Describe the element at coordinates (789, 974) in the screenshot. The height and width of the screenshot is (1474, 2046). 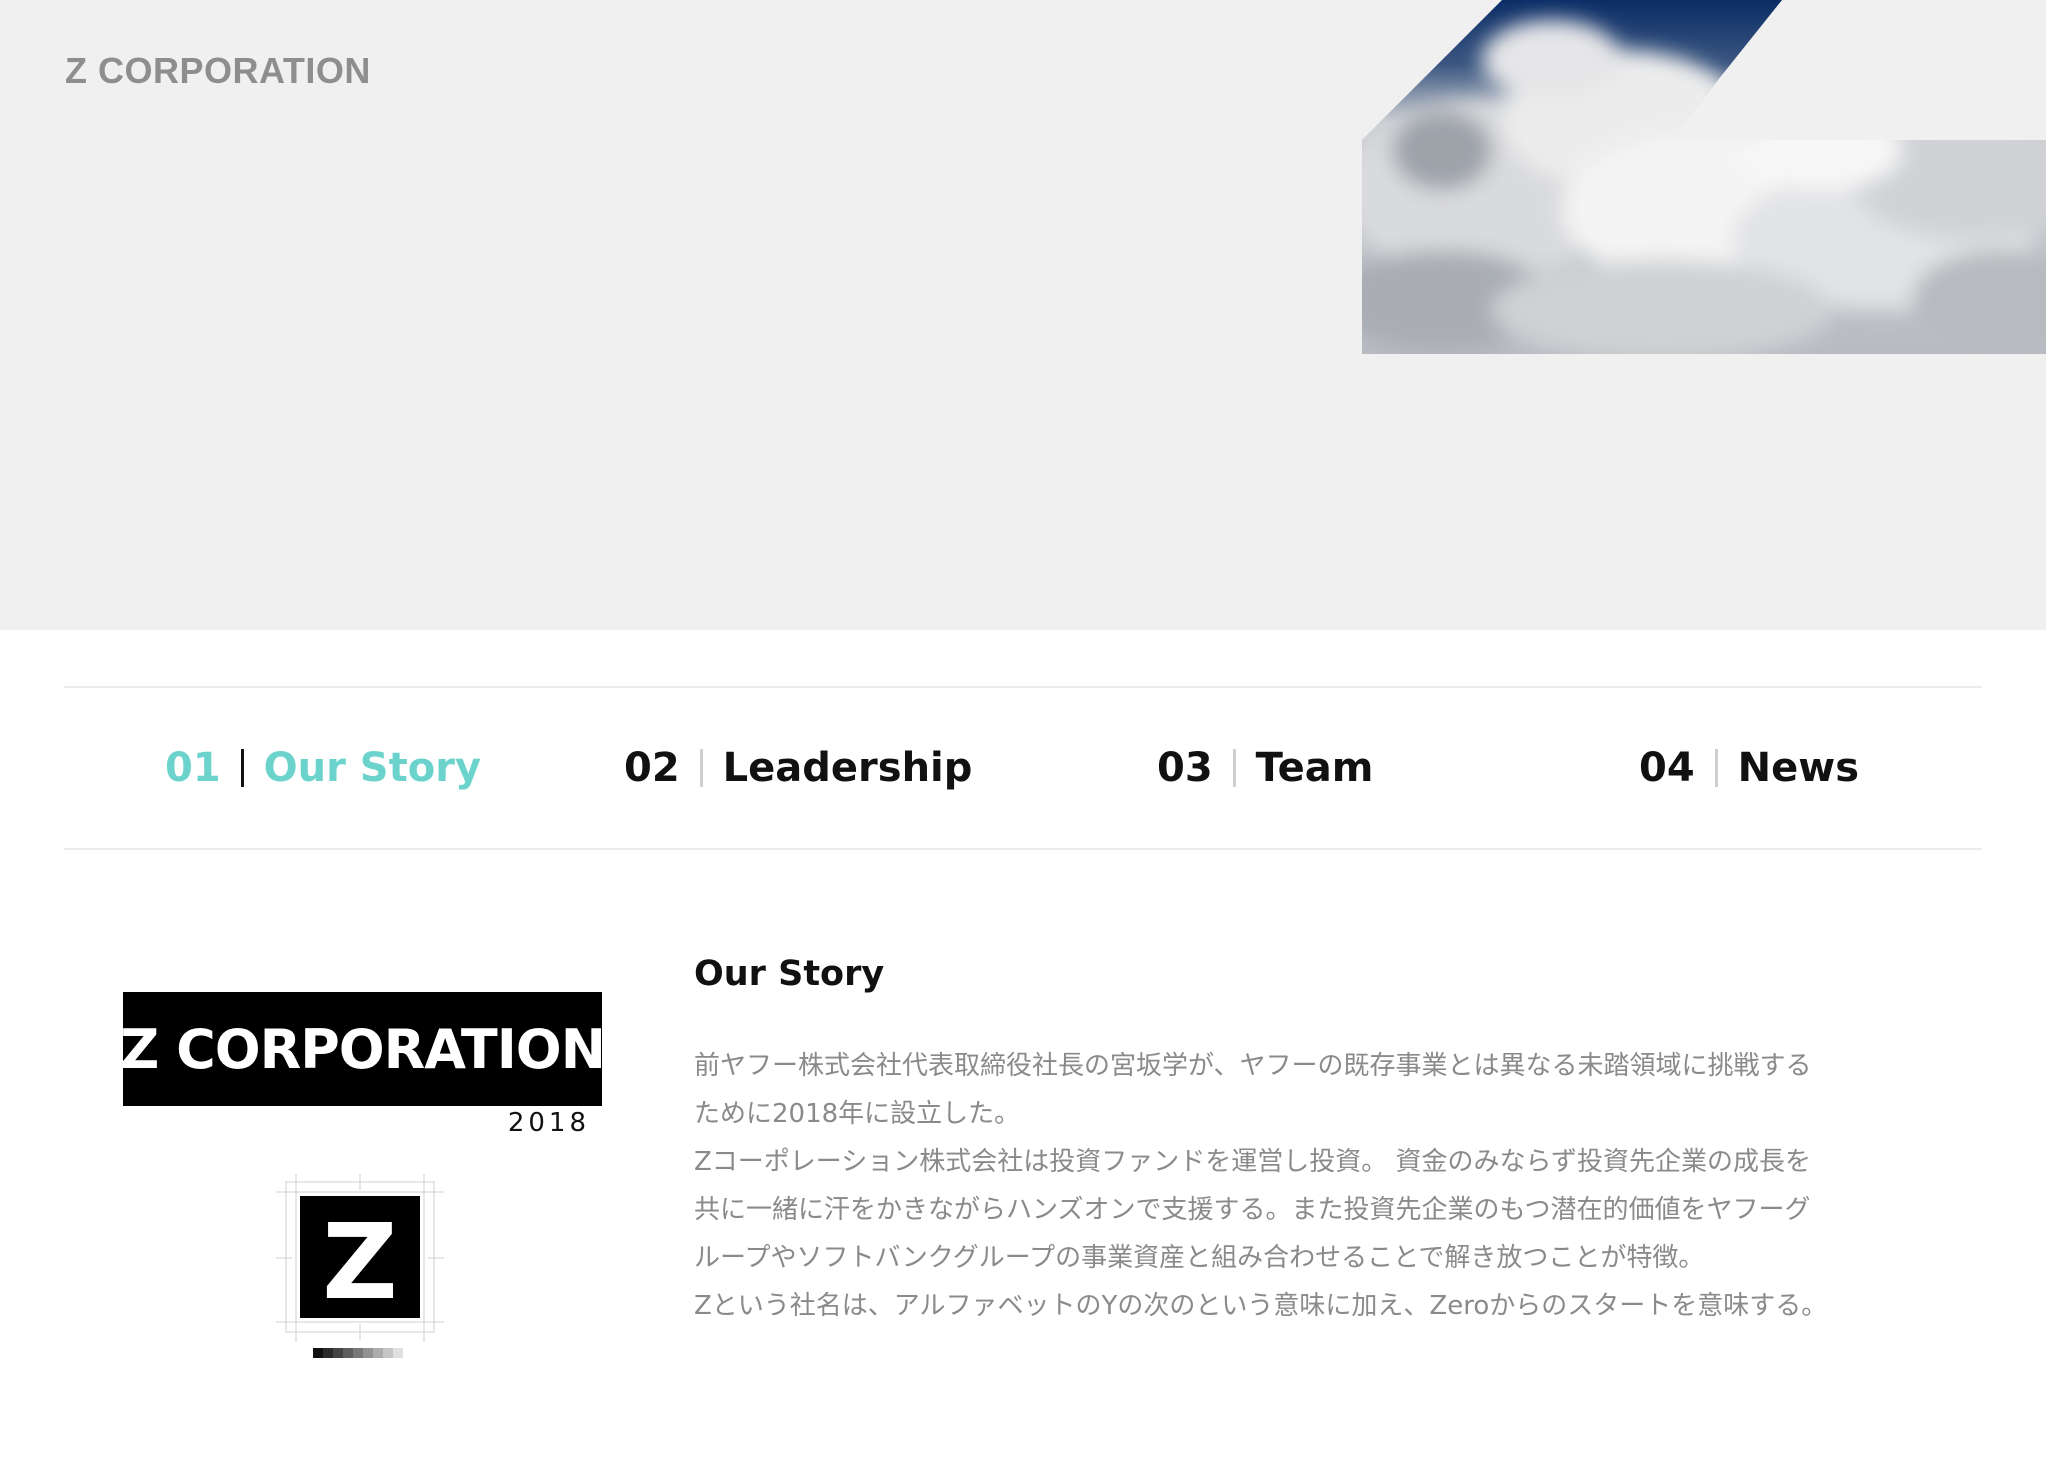
I see `story-heading: Our Story` at that location.